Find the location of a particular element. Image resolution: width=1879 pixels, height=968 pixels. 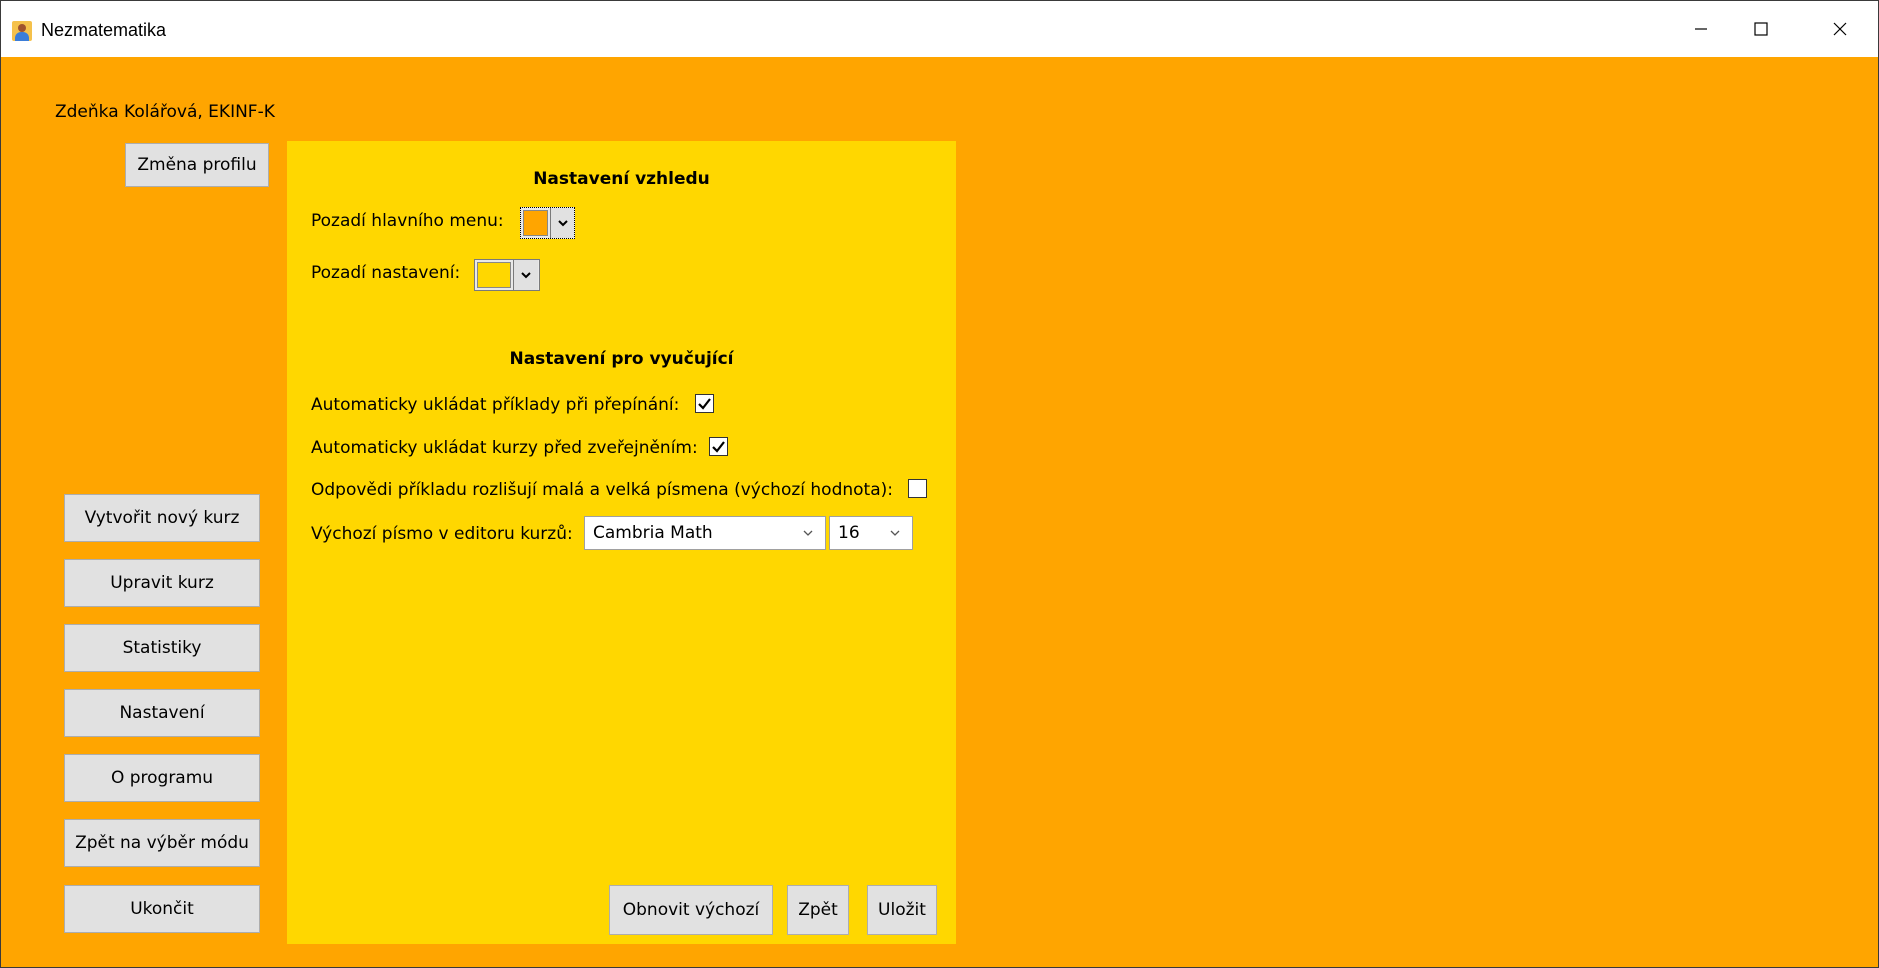

close-icon is located at coordinates (1840, 29).